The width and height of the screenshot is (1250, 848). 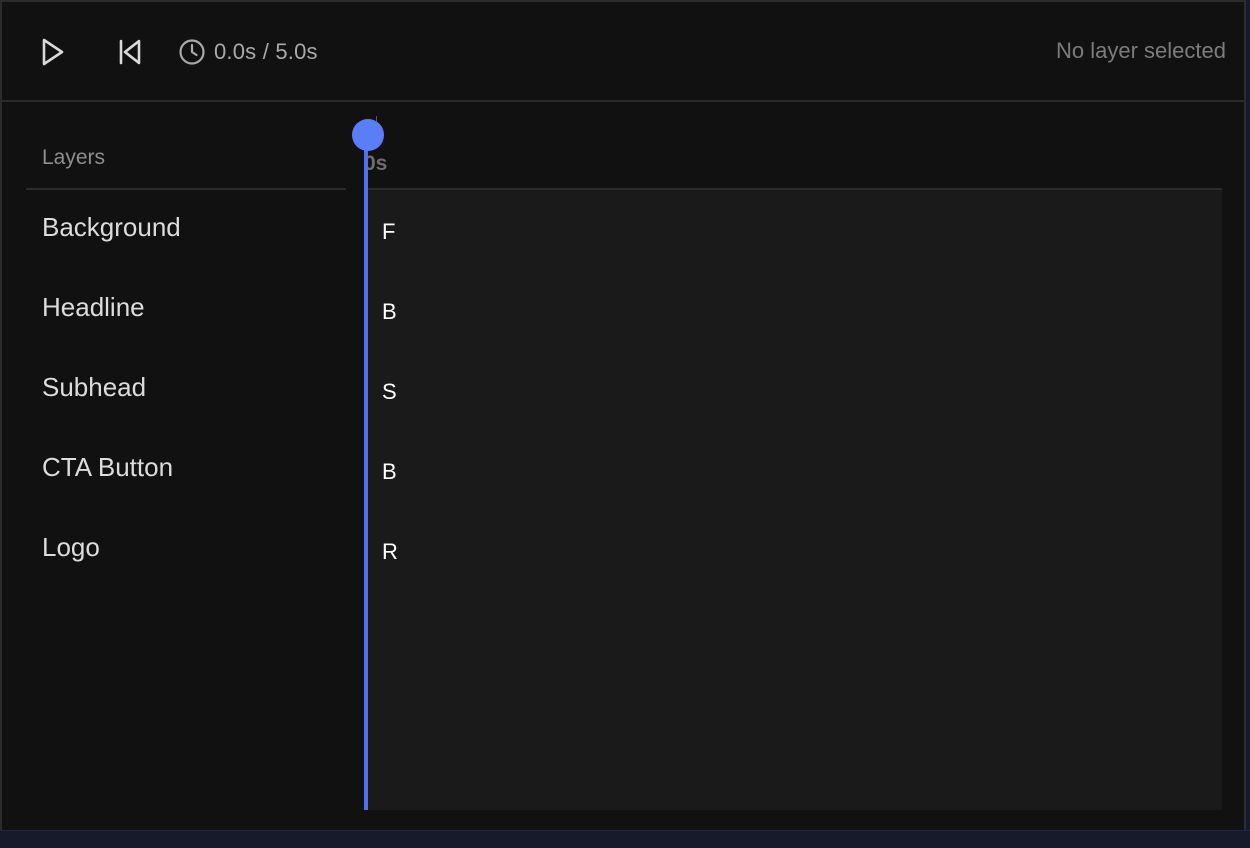 I want to click on clip-background: F, so click(x=385, y=230).